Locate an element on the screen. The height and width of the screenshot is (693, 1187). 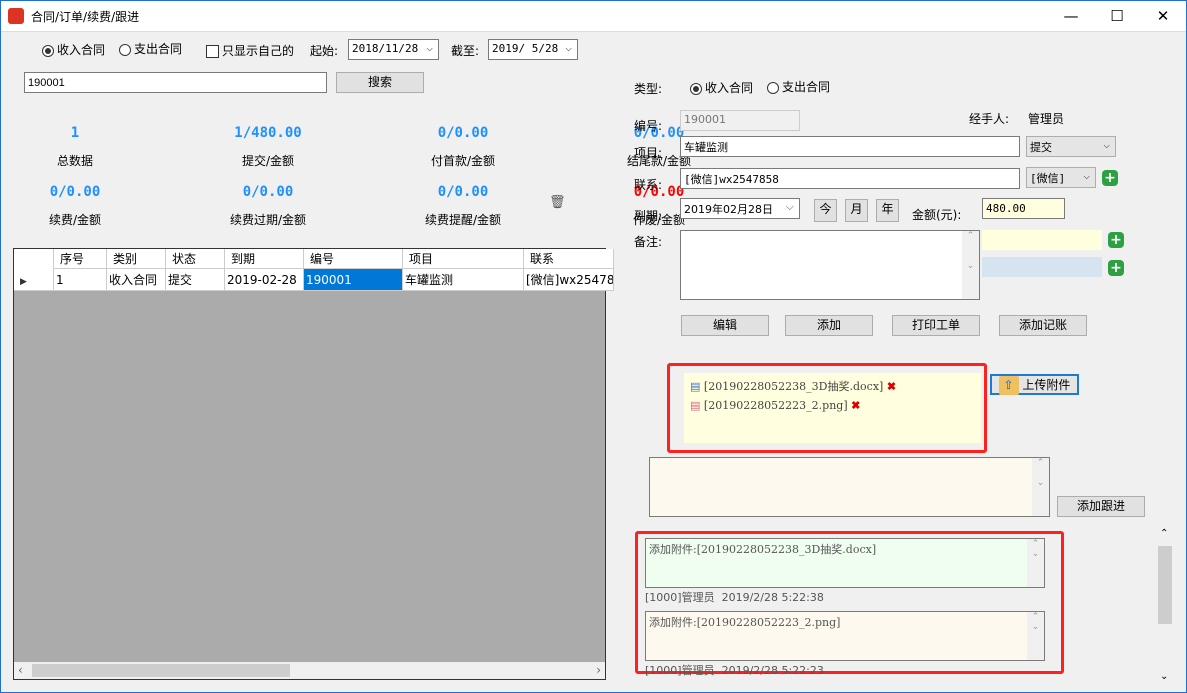
stat-value: 1/480.00 is located at coordinates (268, 133).